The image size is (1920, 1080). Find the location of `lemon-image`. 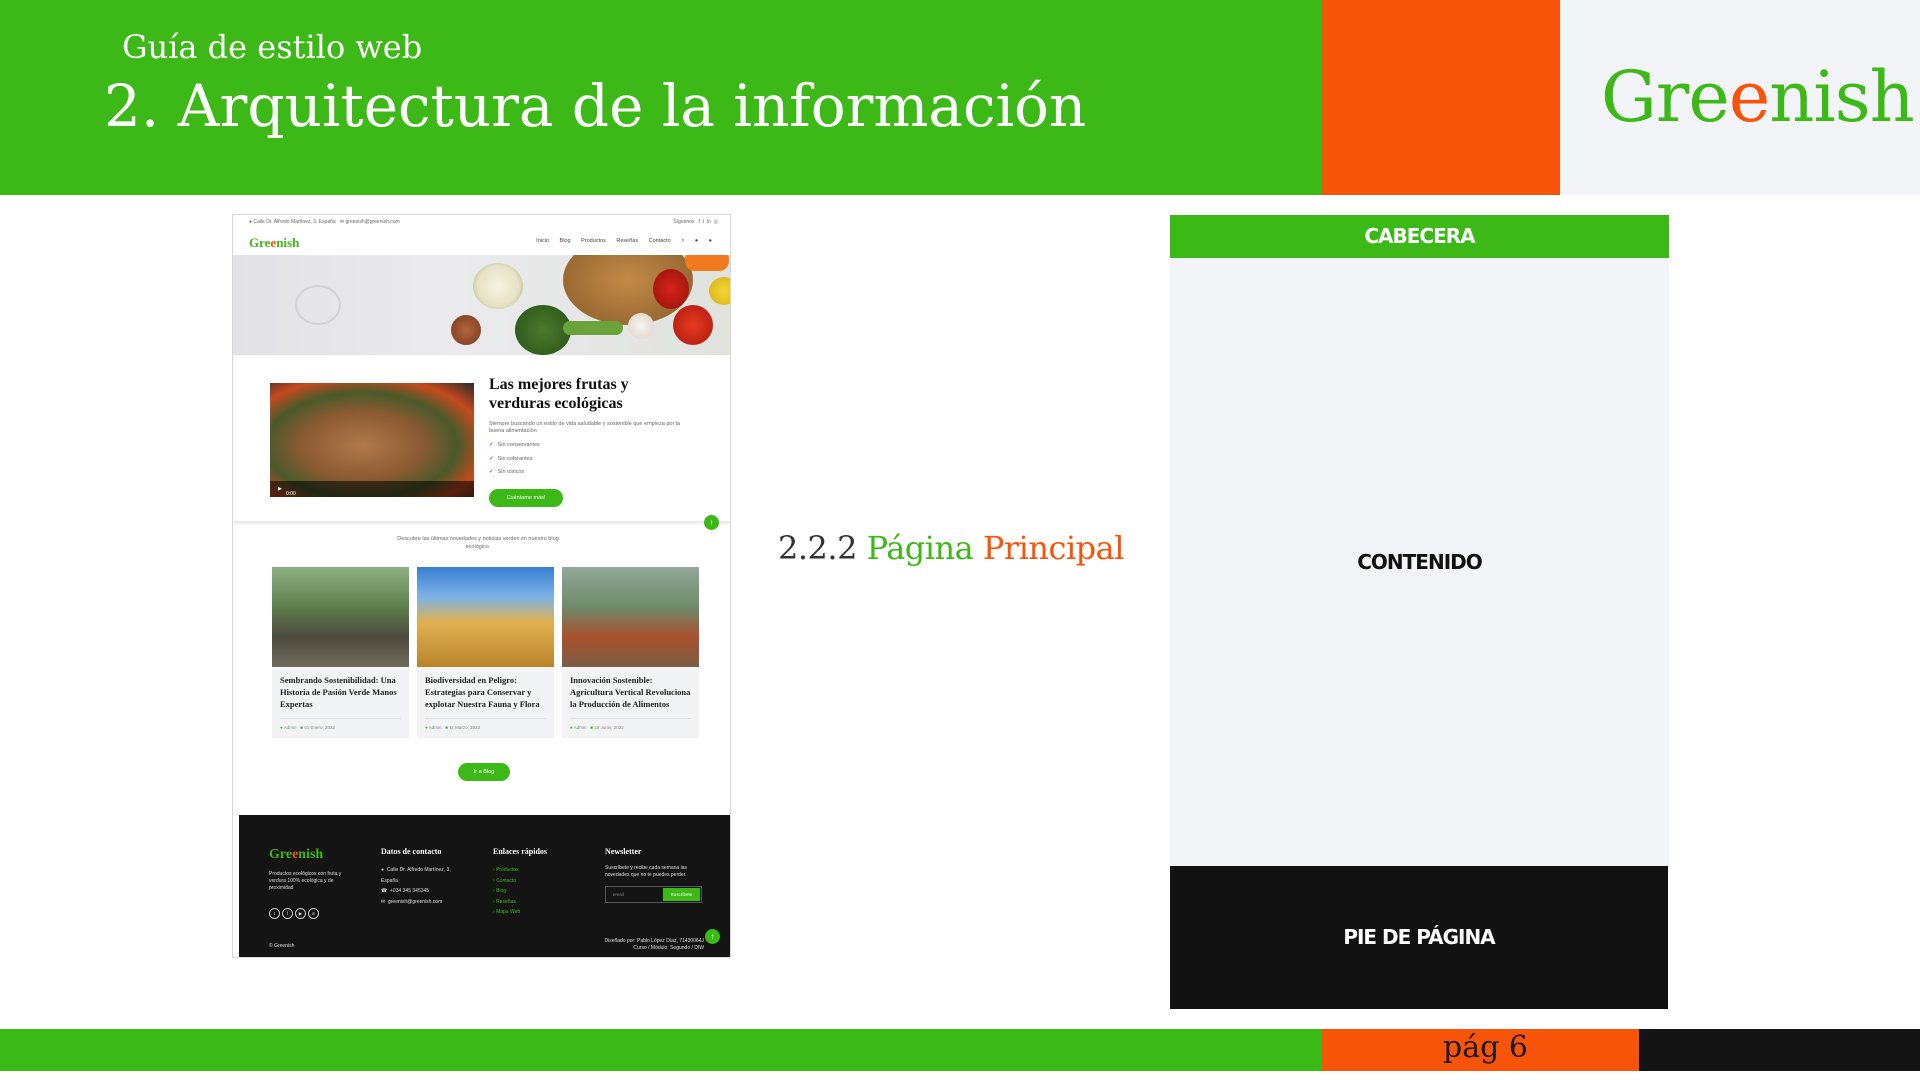

lemon-image is located at coordinates (719, 291).